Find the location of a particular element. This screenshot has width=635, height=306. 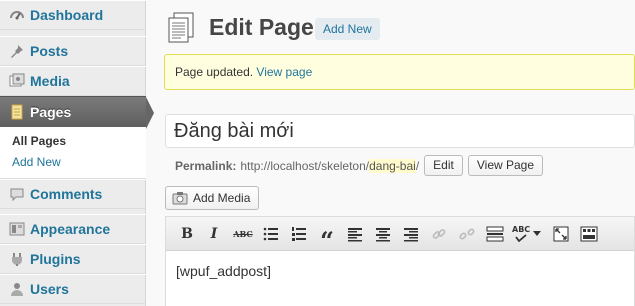

sidebar-item-label: Appearance is located at coordinates (70, 229).